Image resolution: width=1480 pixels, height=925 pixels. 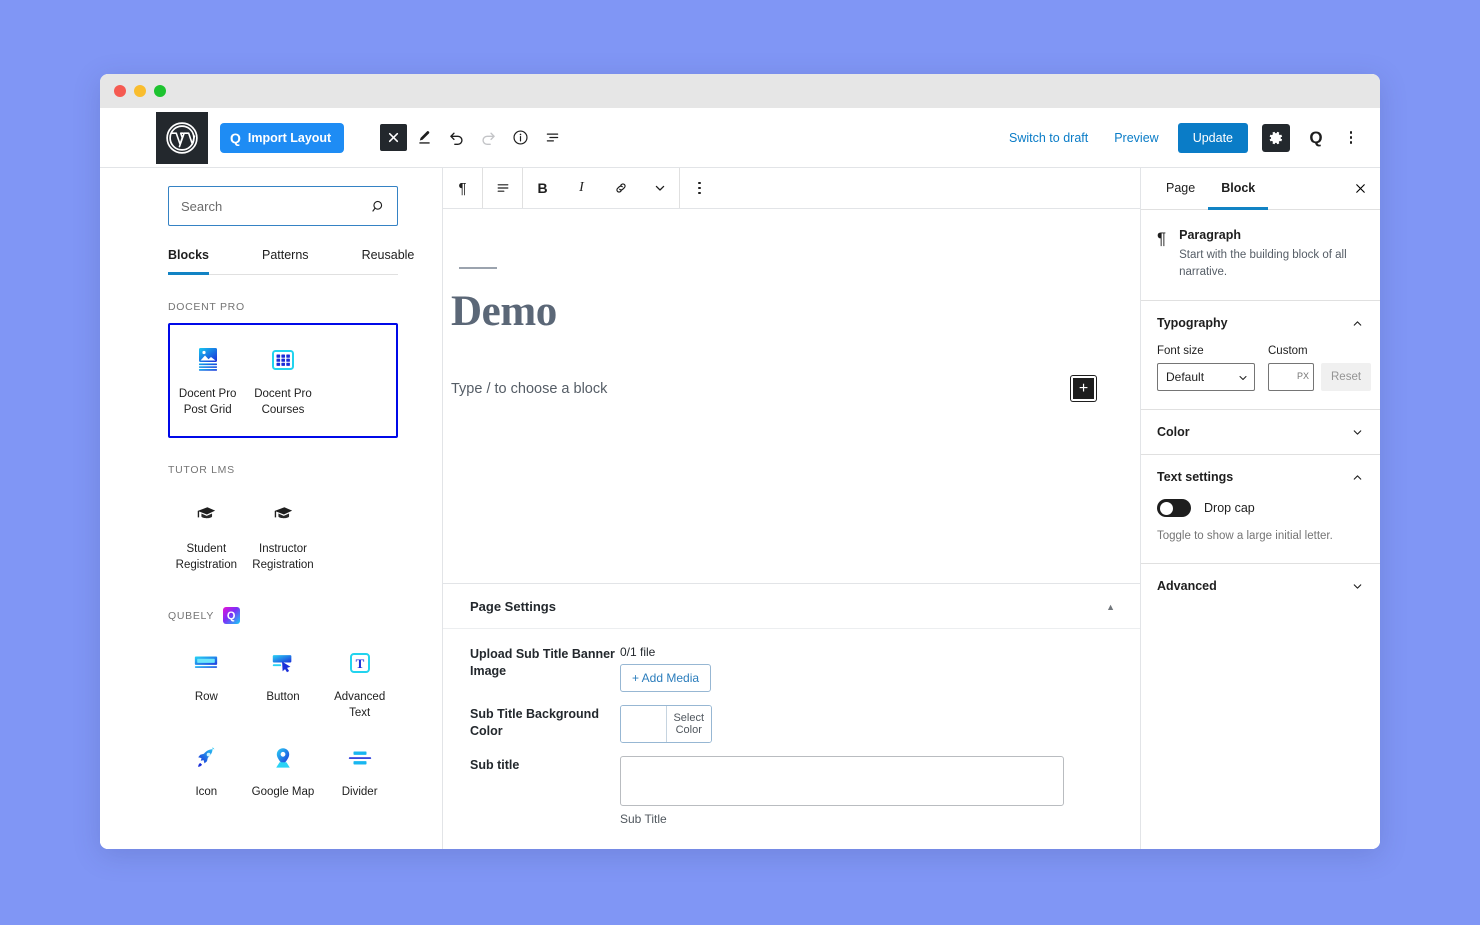 What do you see at coordinates (206, 533) in the screenshot?
I see `block-student-registration: Student Registration` at bounding box center [206, 533].